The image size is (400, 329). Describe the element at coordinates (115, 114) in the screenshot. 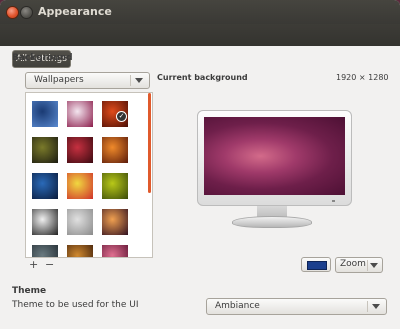

I see `wallpaper-thumb-red-leaves: ✓` at that location.